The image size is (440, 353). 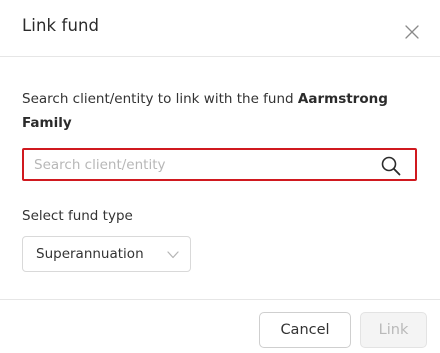 What do you see at coordinates (305, 330) in the screenshot?
I see `cancel-button: Cancel` at bounding box center [305, 330].